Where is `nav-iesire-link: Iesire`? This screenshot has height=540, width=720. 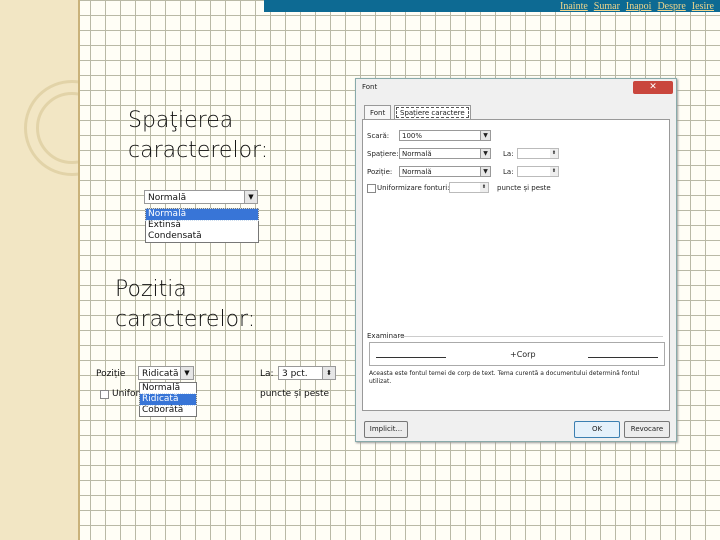 nav-iesire-link: Iesire is located at coordinates (703, 6).